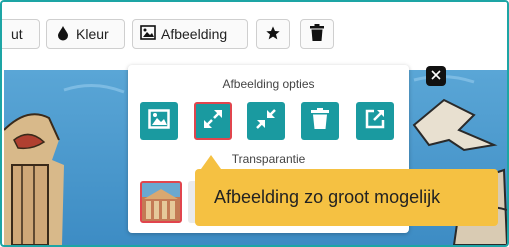 The image size is (509, 247). What do you see at coordinates (161, 202) in the screenshot?
I see `transparency-thumbnail` at bounding box center [161, 202].